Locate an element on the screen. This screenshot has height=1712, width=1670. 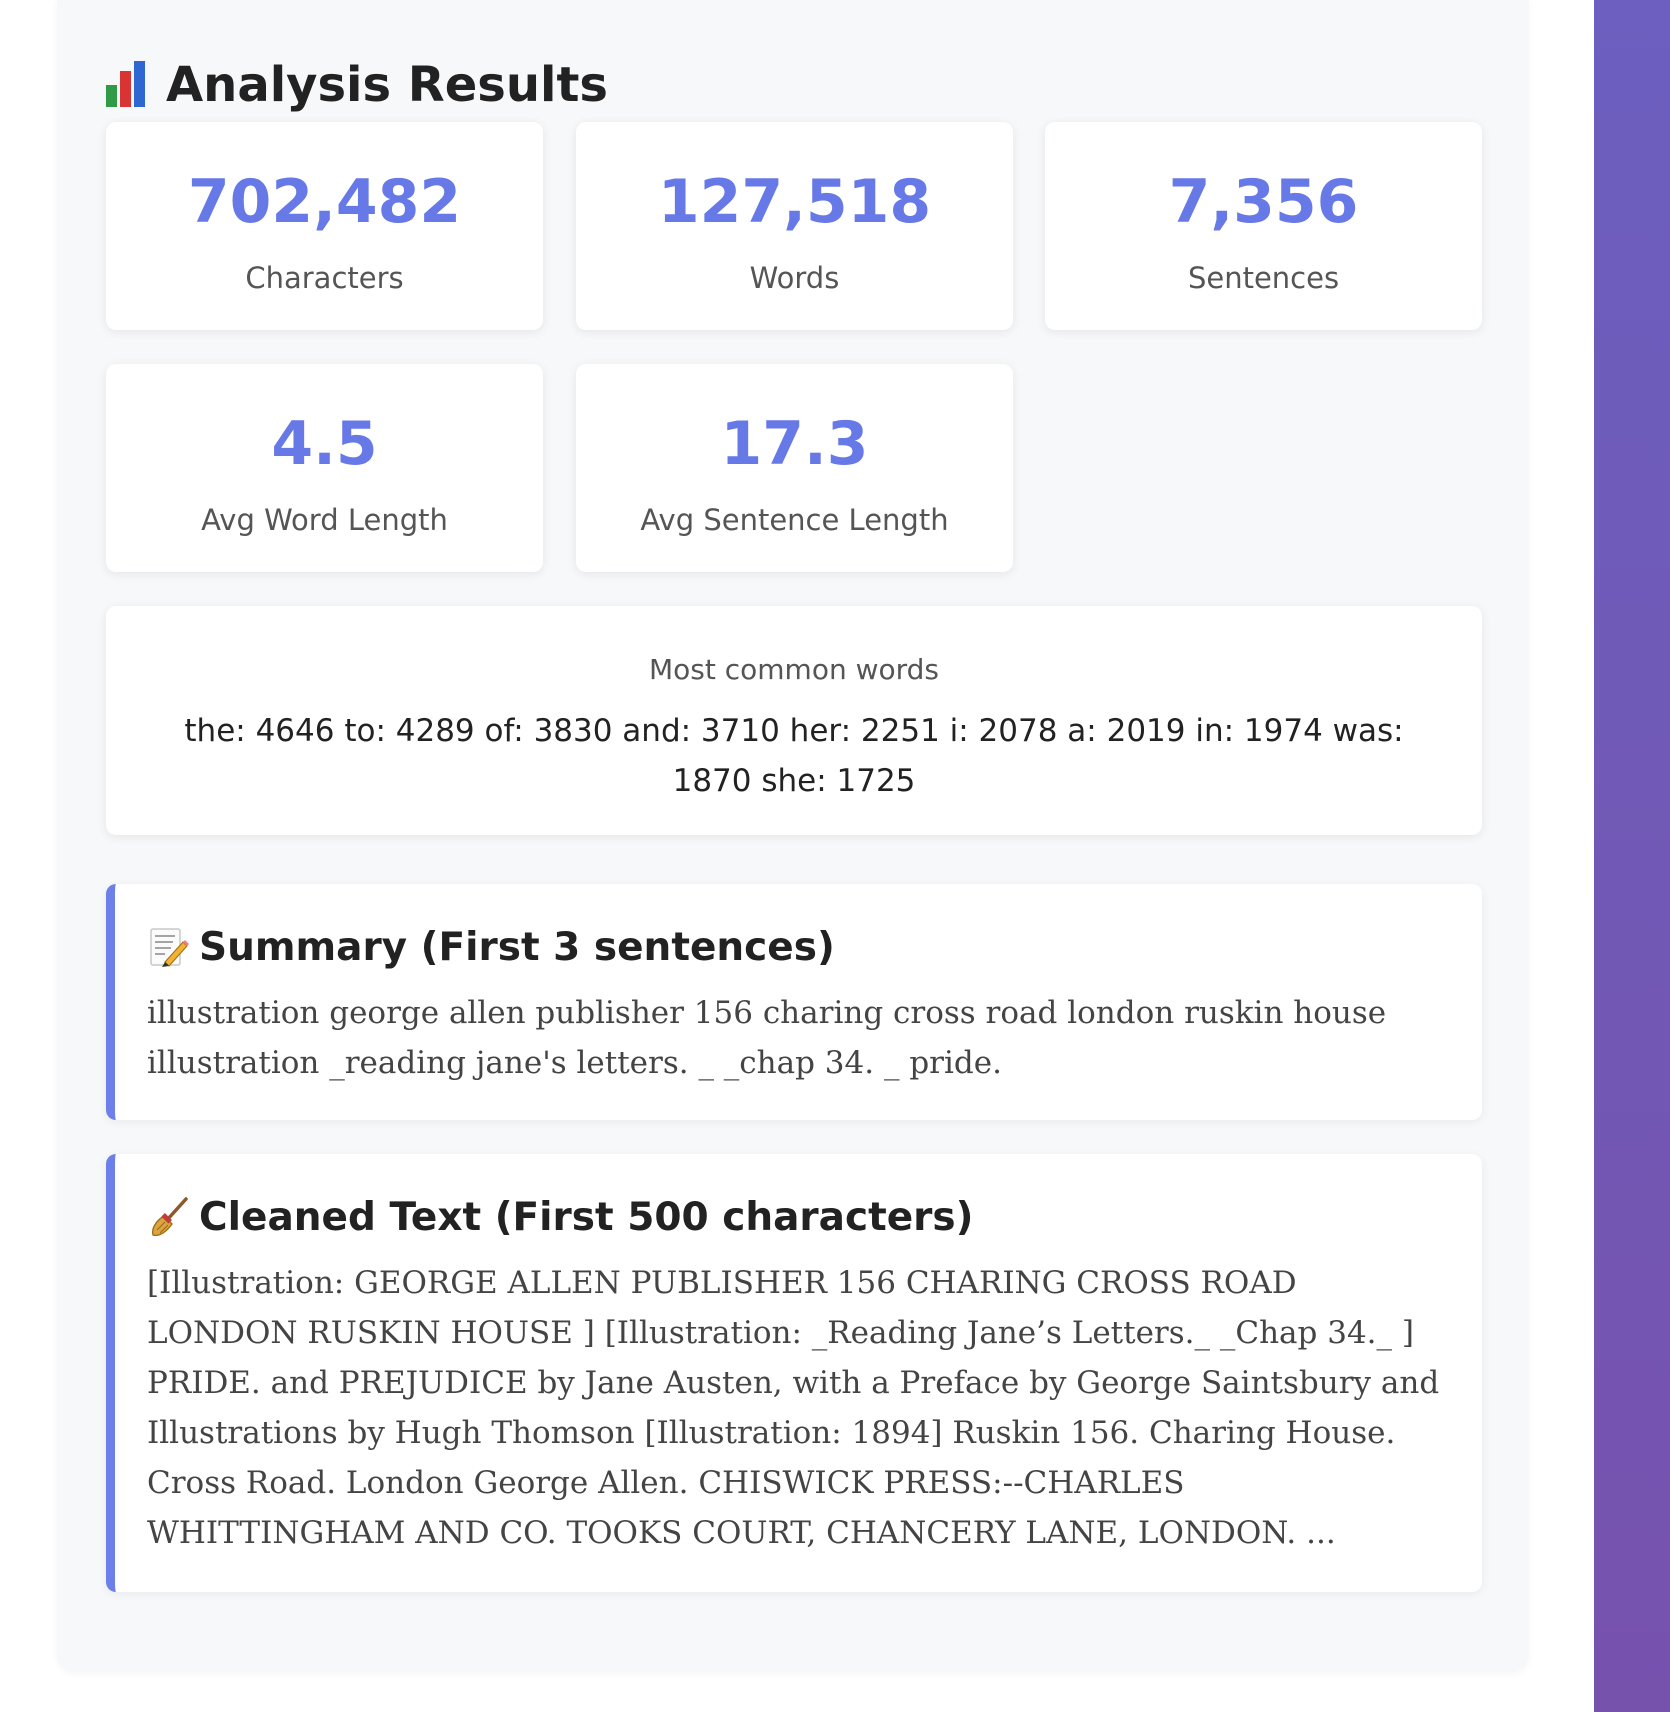
stat-value: 7,356 is located at coordinates (1263, 202).